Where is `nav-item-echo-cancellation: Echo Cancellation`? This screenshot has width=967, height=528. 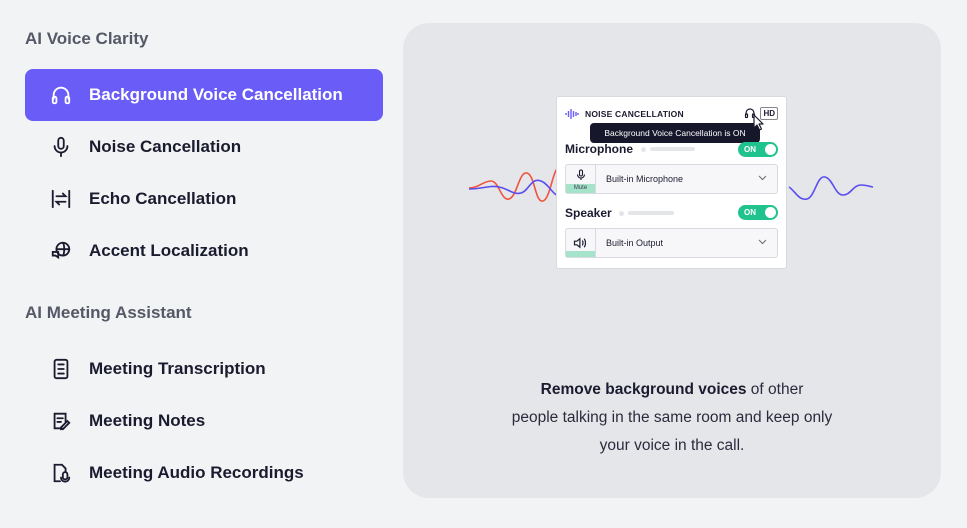 nav-item-echo-cancellation: Echo Cancellation is located at coordinates (204, 199).